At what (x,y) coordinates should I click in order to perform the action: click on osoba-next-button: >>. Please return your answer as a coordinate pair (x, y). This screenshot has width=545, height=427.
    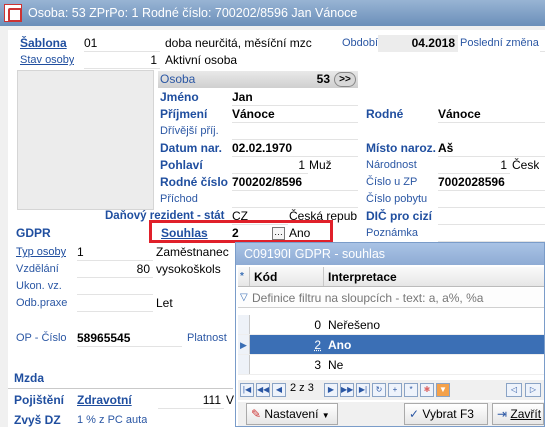
    Looking at the image, I should click on (345, 79).